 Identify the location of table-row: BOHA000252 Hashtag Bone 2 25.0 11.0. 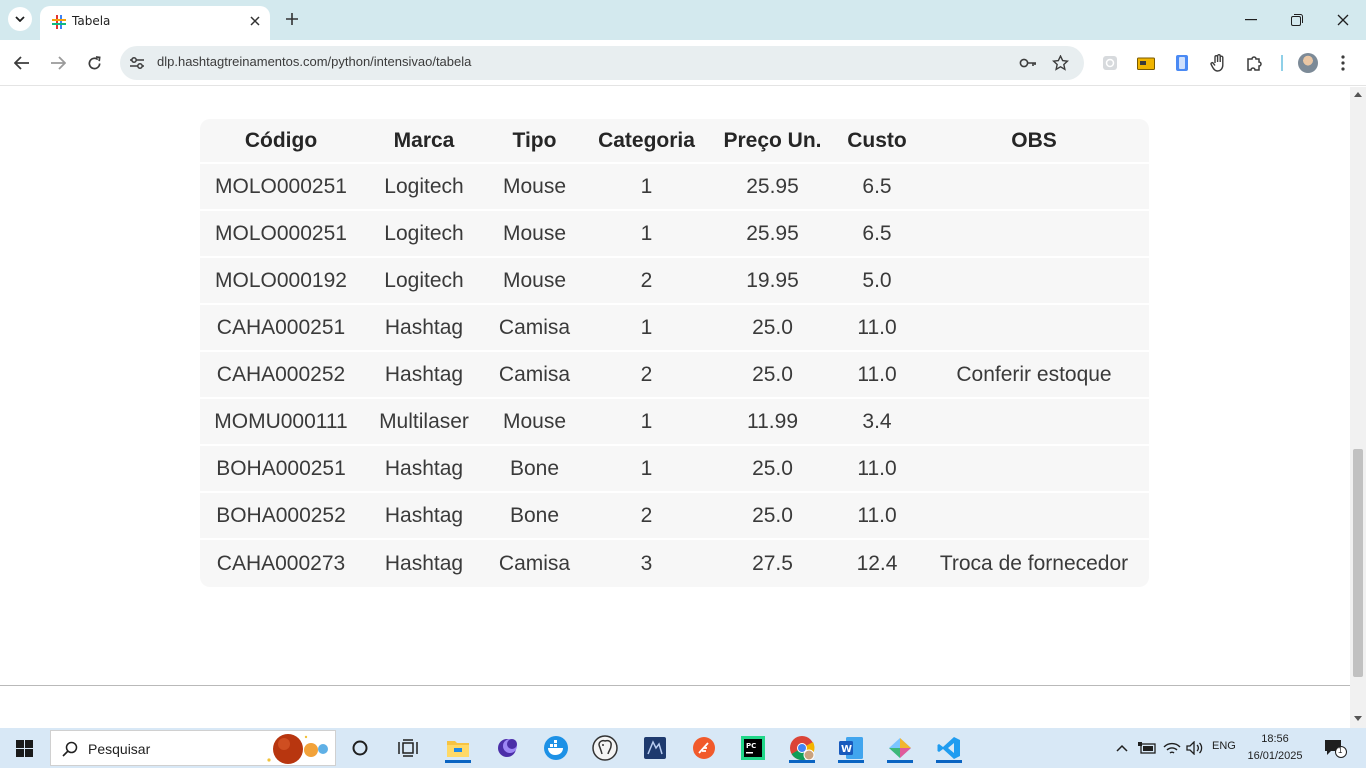
(674, 516).